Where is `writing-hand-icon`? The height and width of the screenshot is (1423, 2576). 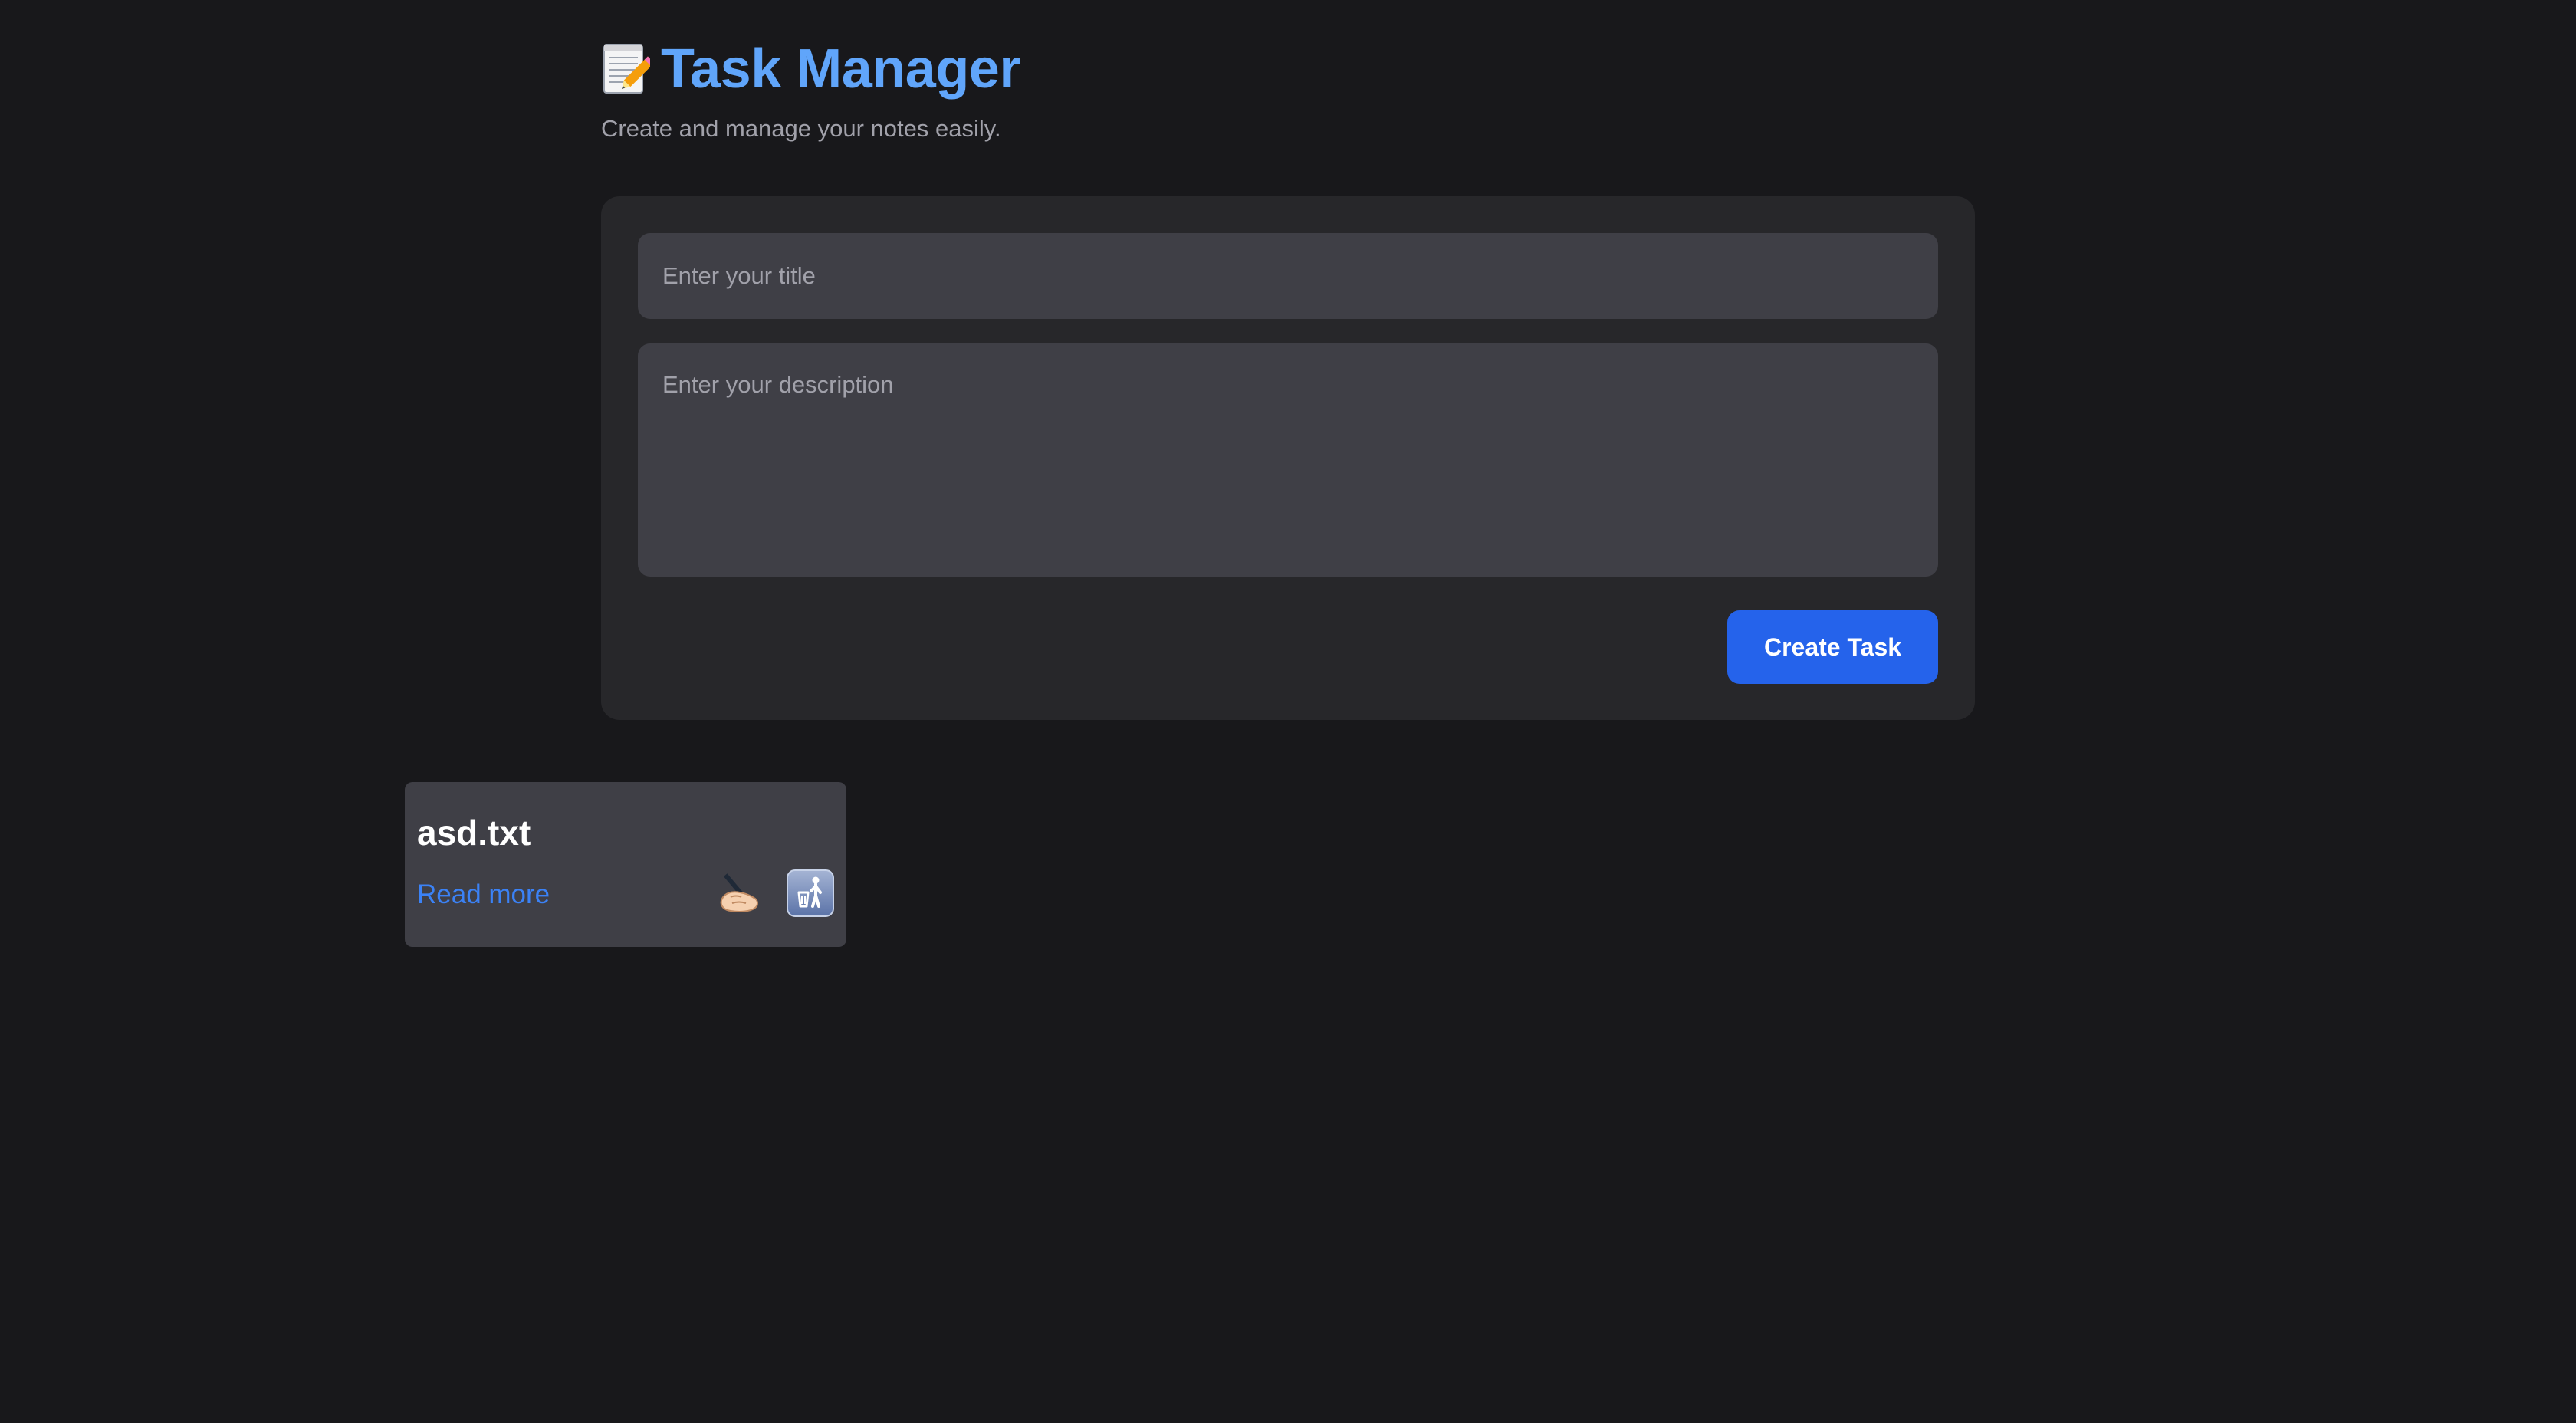
writing-hand-icon is located at coordinates (741, 893).